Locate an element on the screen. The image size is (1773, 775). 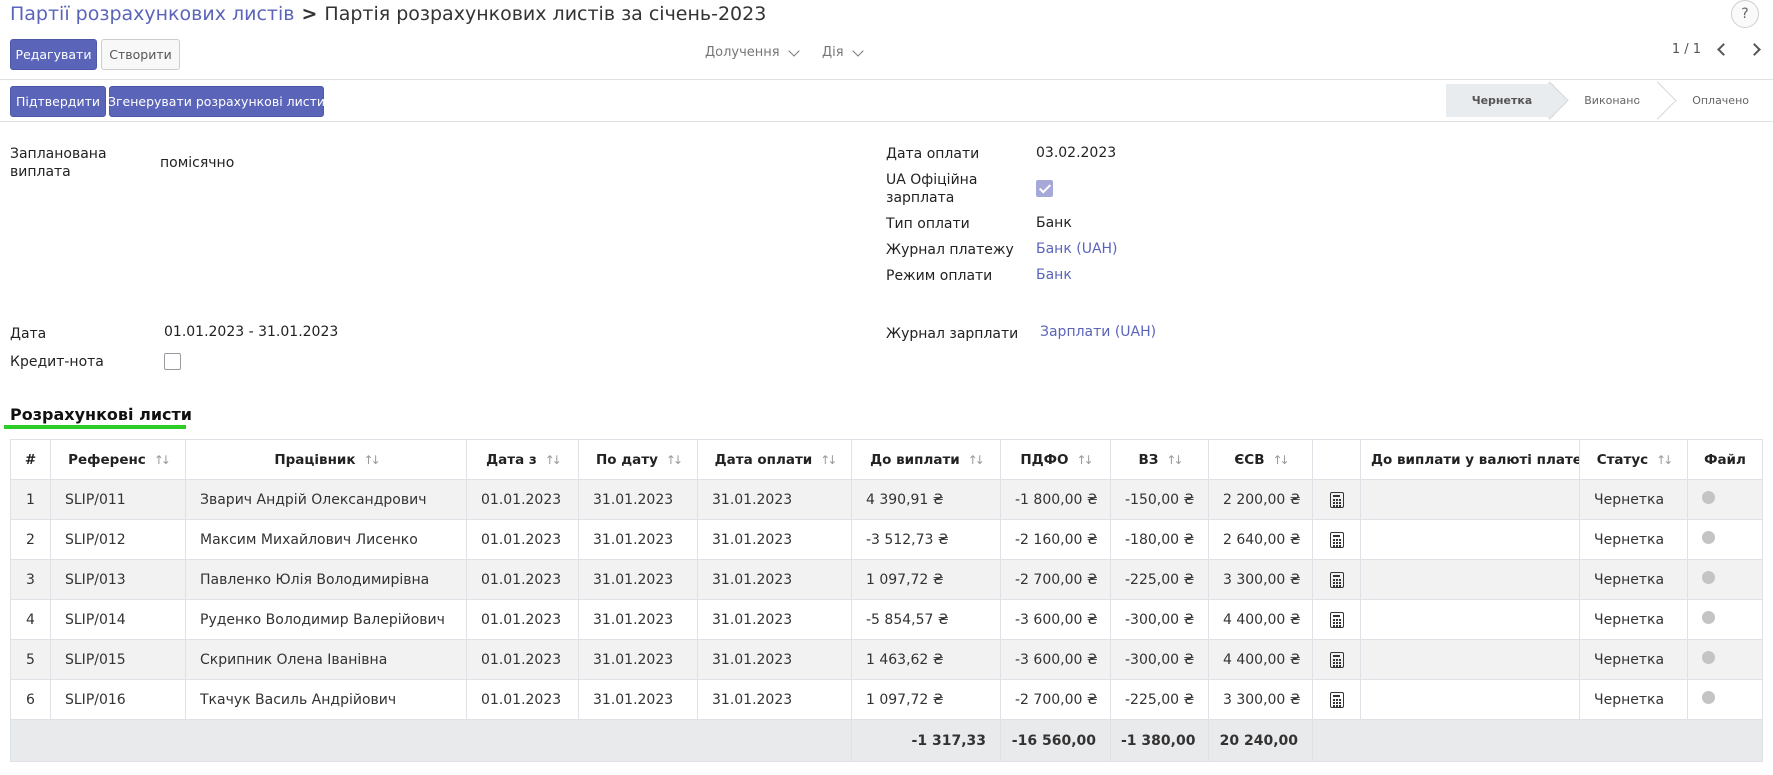
cell-employee: Павленко Юлія Володимирівна is located at coordinates (326, 579).